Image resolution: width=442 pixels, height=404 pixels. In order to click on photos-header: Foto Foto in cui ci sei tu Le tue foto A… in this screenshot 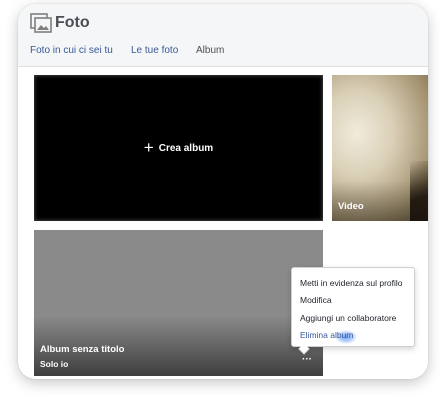, I will do `click(223, 35)`.